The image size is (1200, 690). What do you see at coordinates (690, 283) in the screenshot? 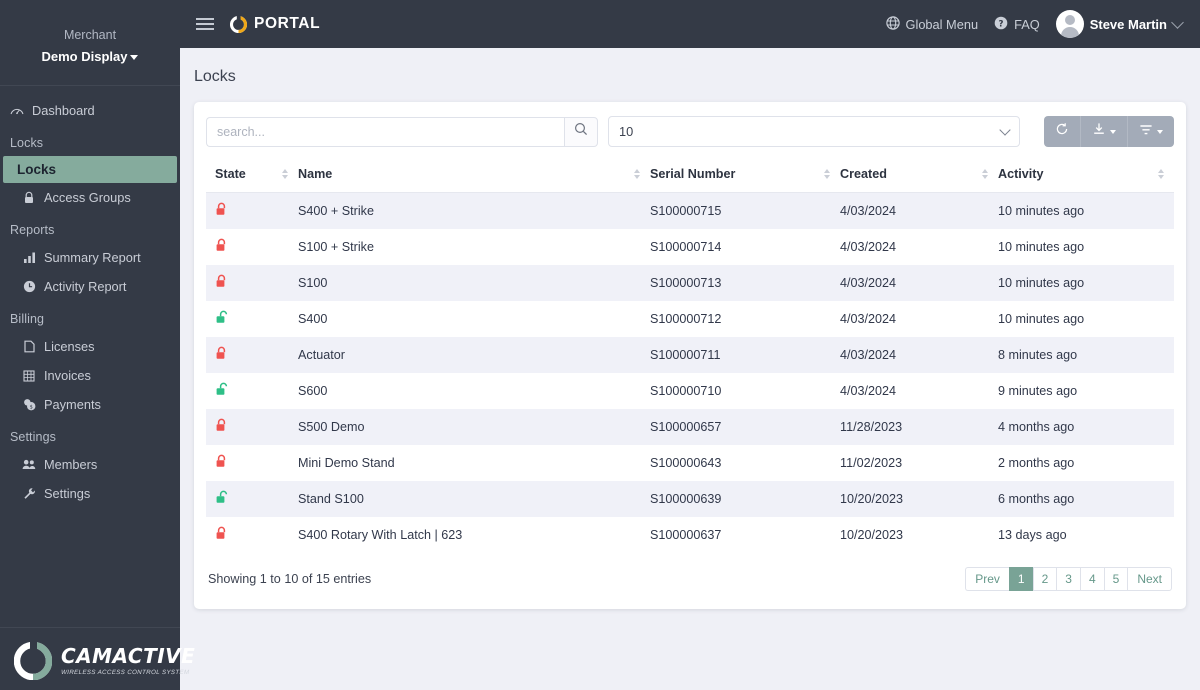
I see `table-row: S100 S100000713 4/03/2024 10 minutes ago` at bounding box center [690, 283].